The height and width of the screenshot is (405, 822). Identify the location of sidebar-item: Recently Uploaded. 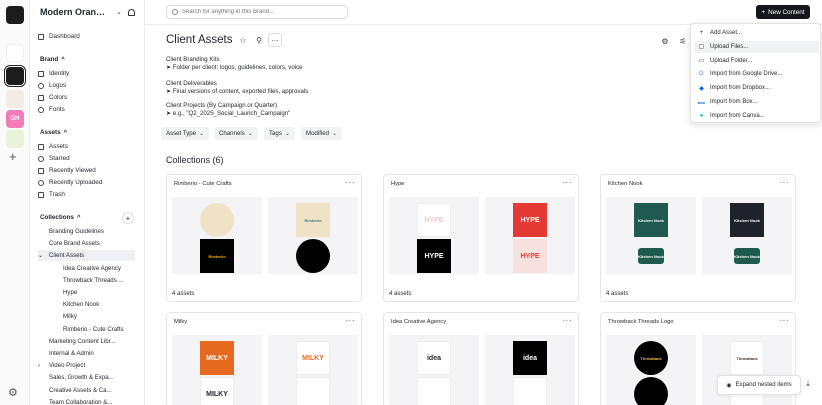
(70, 182).